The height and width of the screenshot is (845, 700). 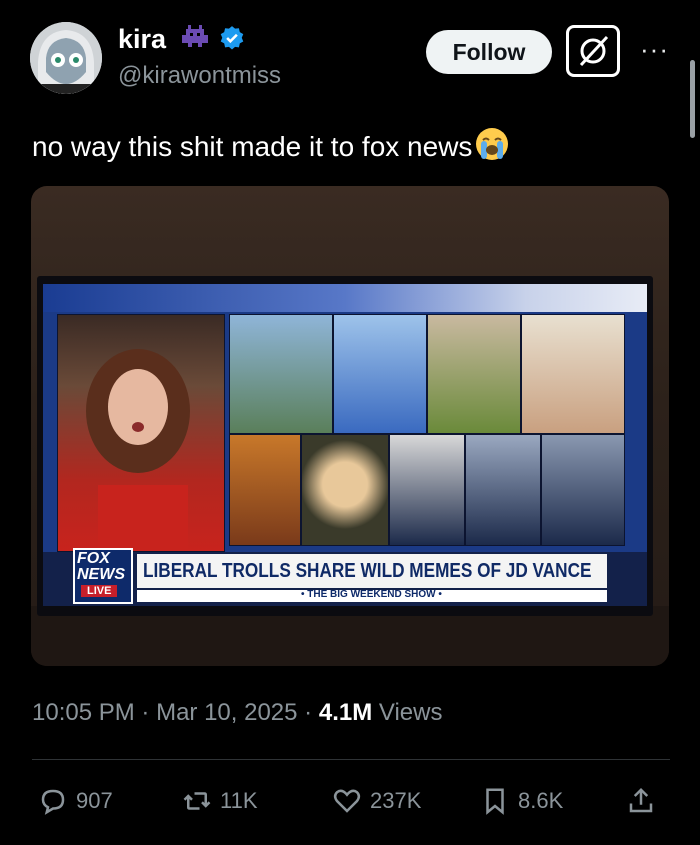 What do you see at coordinates (271, 144) in the screenshot?
I see `tweet-text: no way this shit made it to fox news` at bounding box center [271, 144].